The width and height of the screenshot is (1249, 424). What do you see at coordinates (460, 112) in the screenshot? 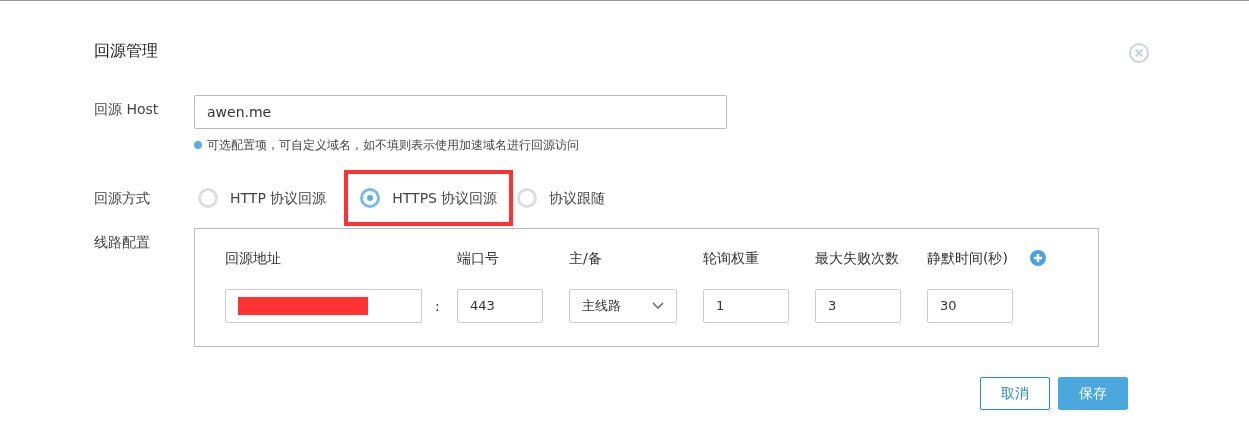
I see `host-field: awen.me` at bounding box center [460, 112].